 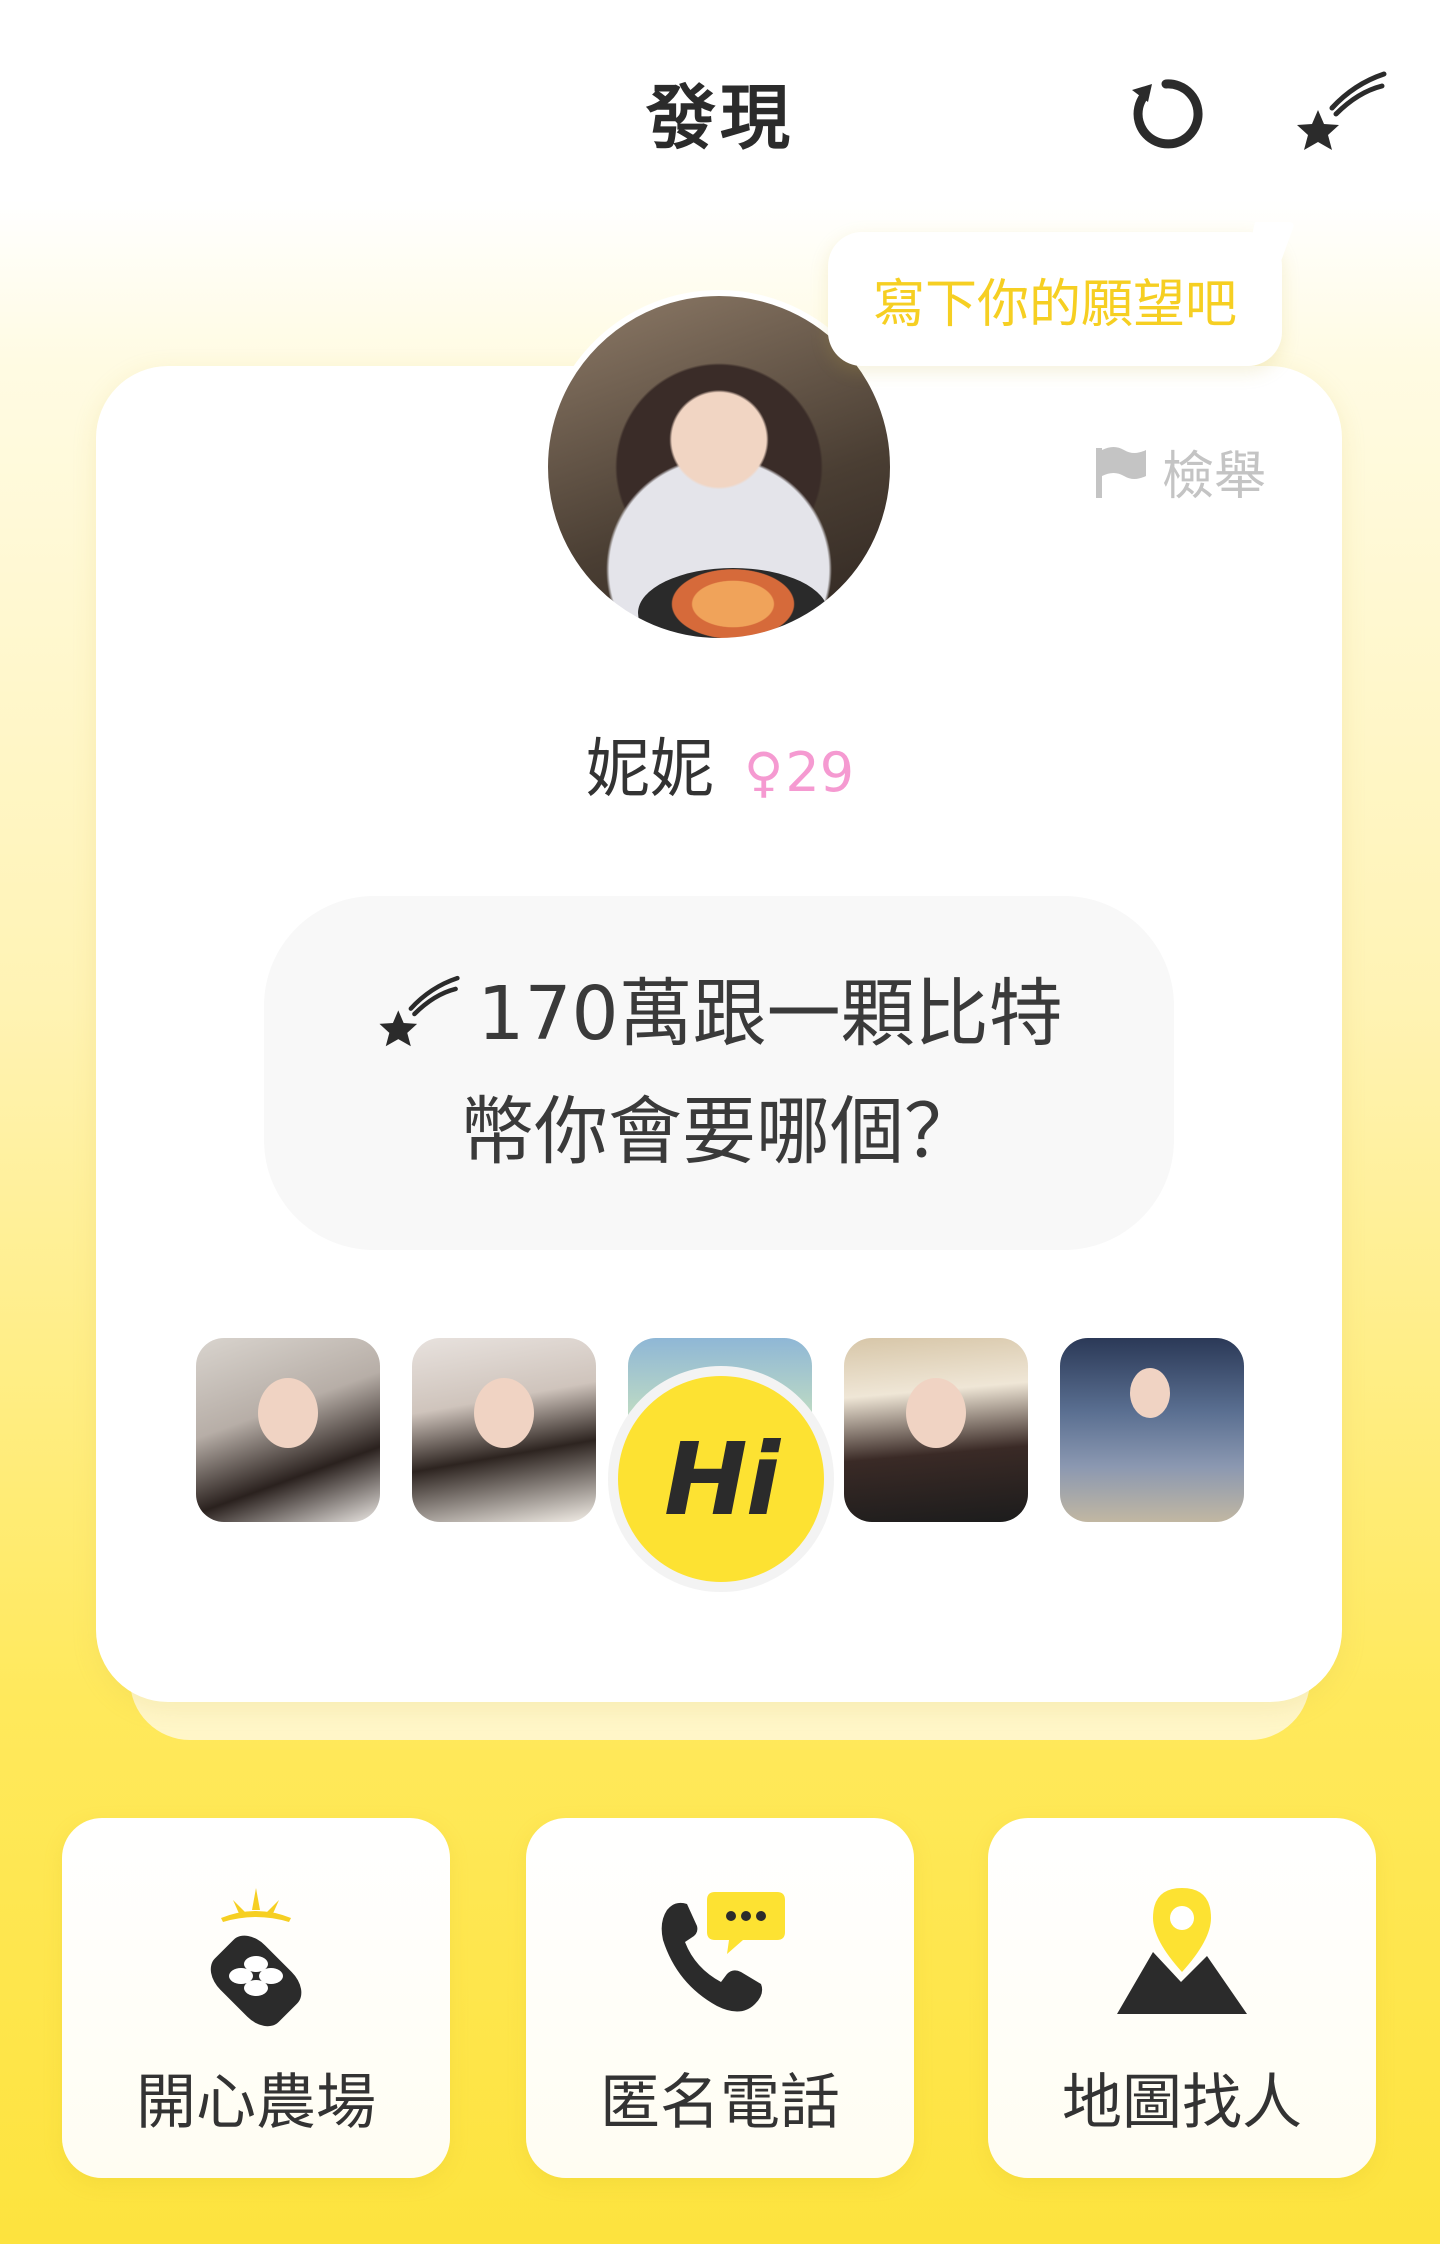 I want to click on refresh-button, so click(x=1166, y=114).